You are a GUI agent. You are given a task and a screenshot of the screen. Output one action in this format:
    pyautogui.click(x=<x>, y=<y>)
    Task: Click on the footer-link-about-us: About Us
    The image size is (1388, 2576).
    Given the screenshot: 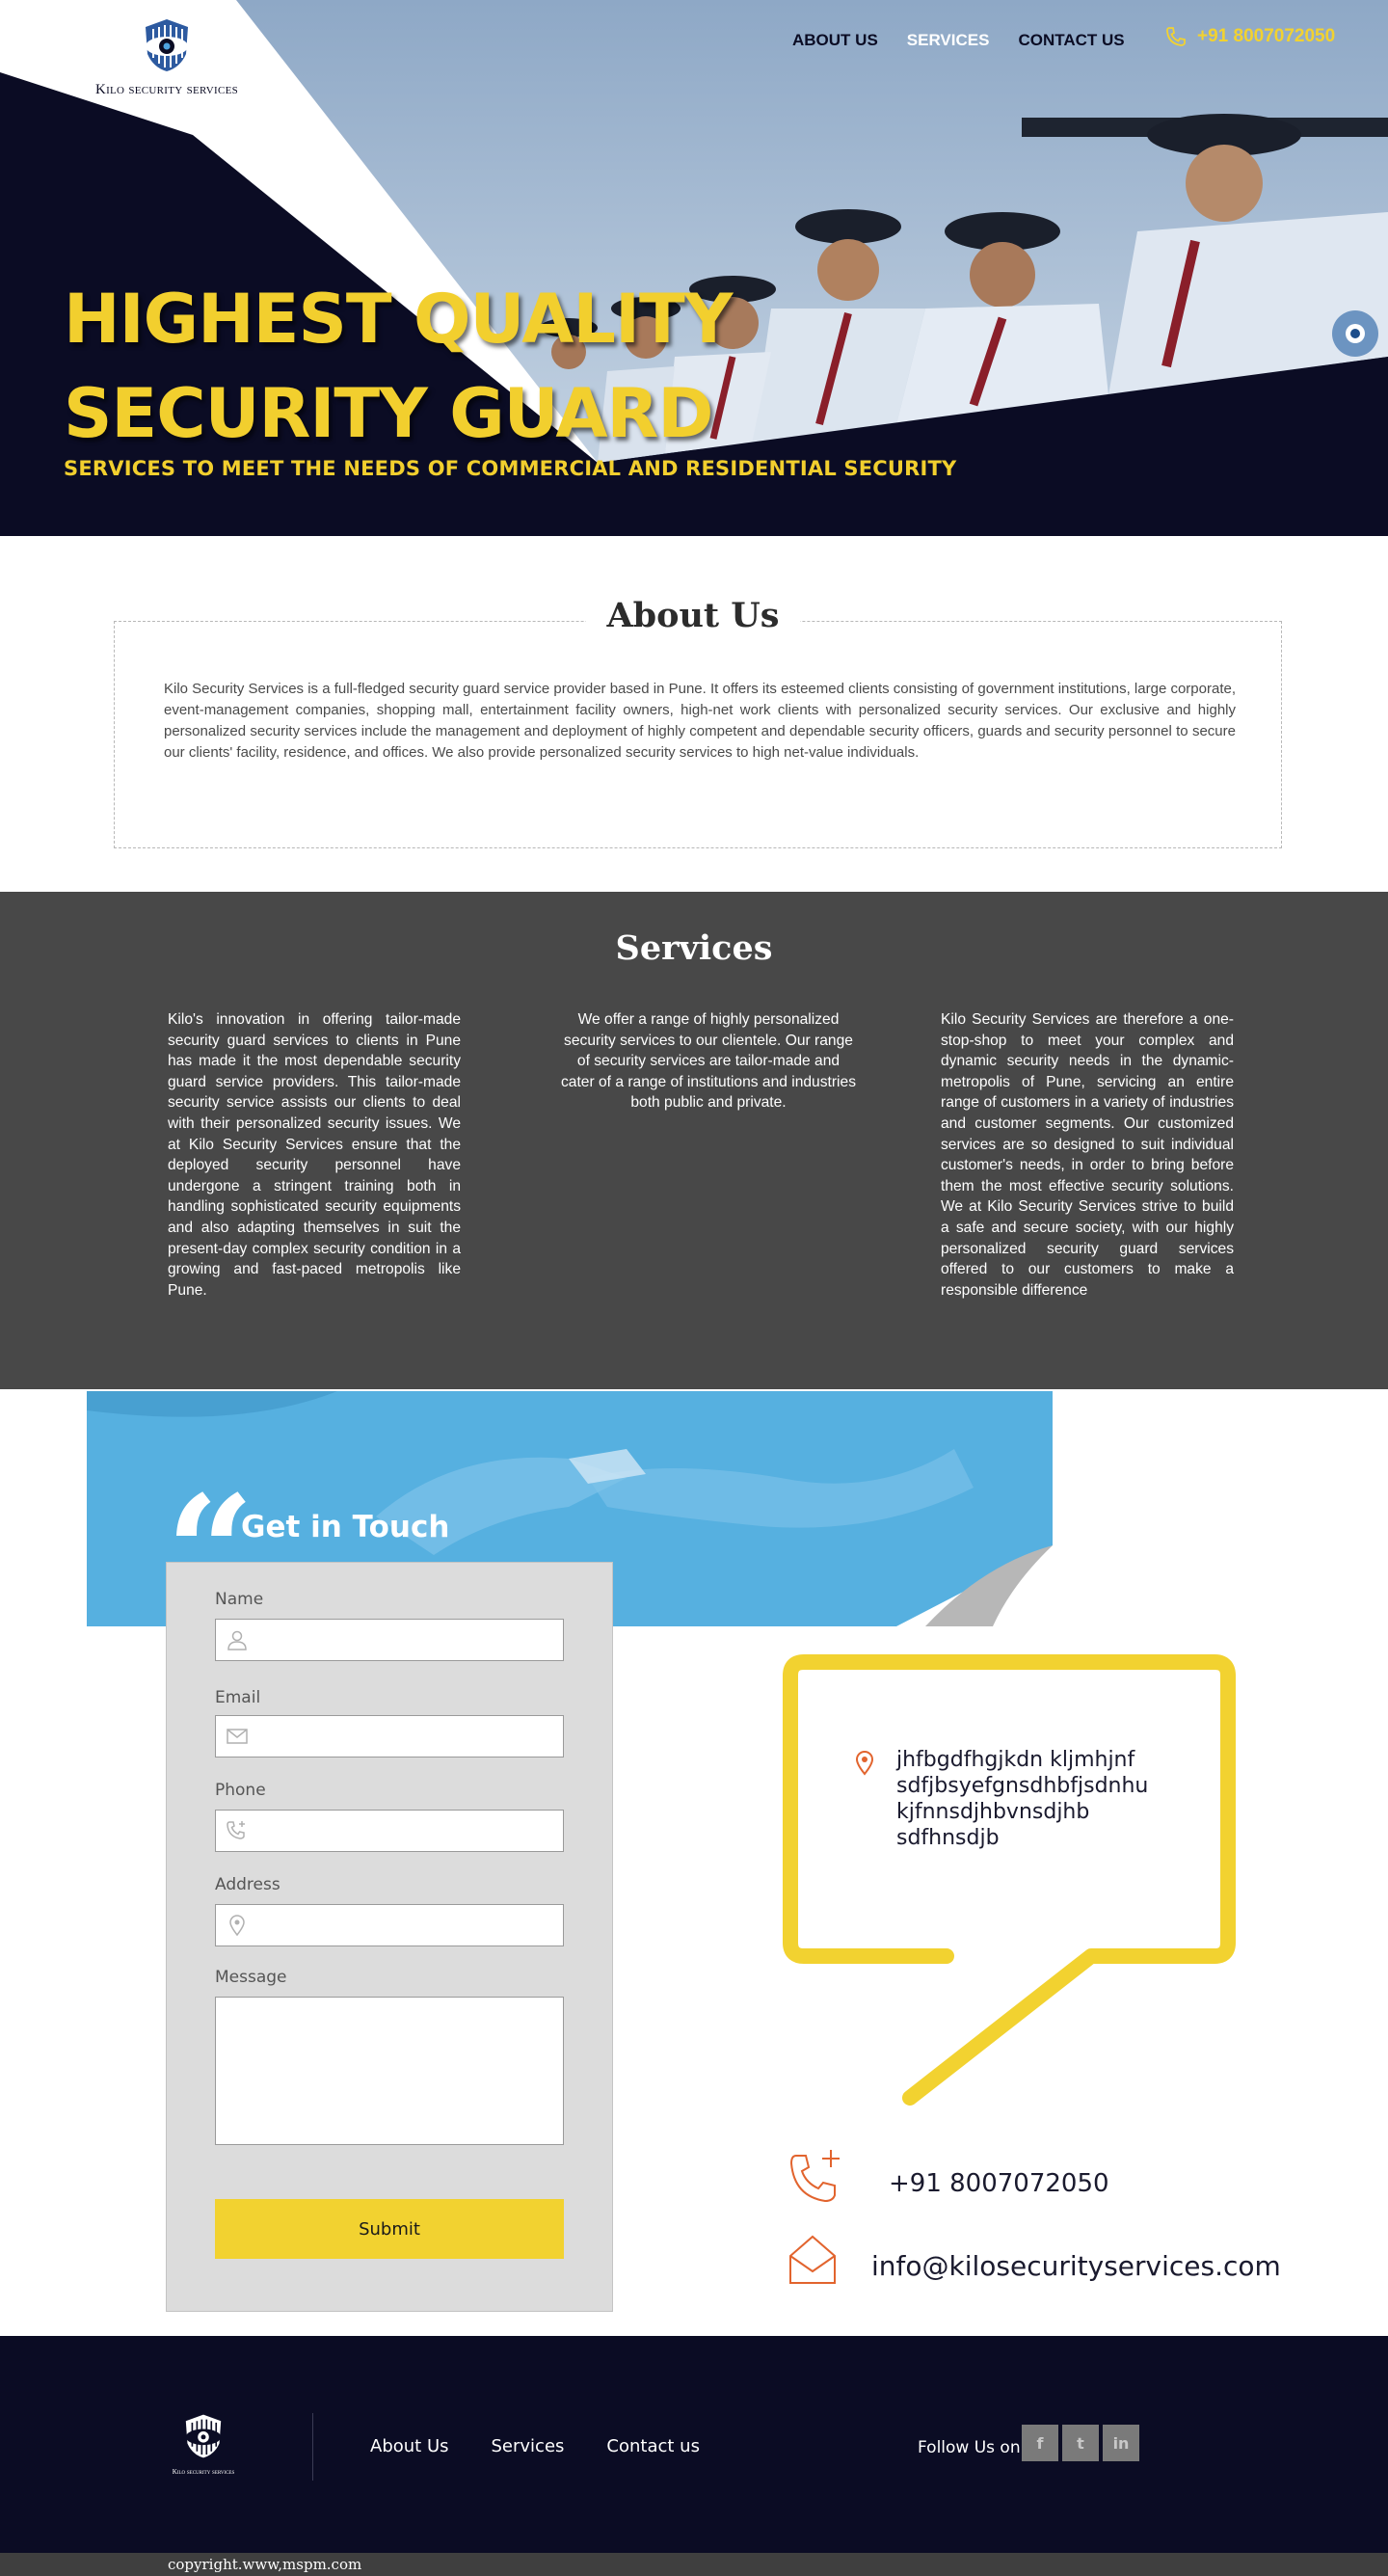 What is the action you would take?
    pyautogui.click(x=409, y=2446)
    